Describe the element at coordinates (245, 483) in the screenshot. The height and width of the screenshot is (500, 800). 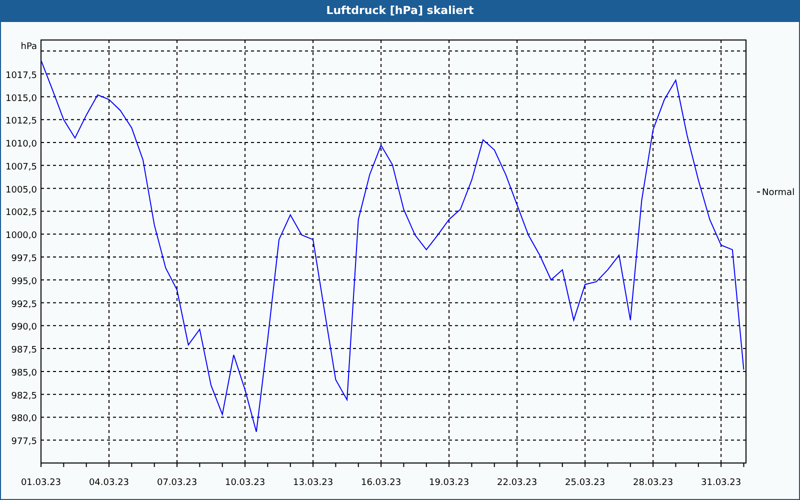
I see `x-tick-label: 10.03.23` at that location.